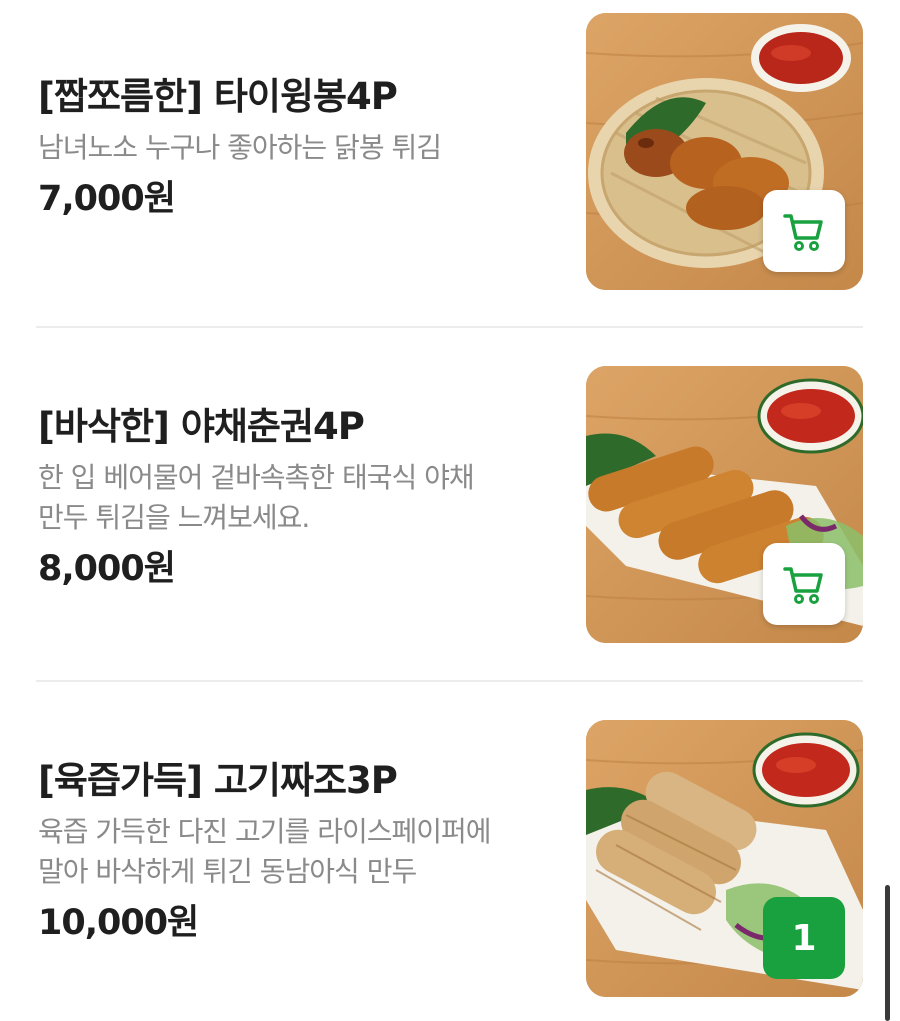 This screenshot has height=1021, width=900. Describe the element at coordinates (107, 569) in the screenshot. I see `menu-item-price: 8,000원` at that location.